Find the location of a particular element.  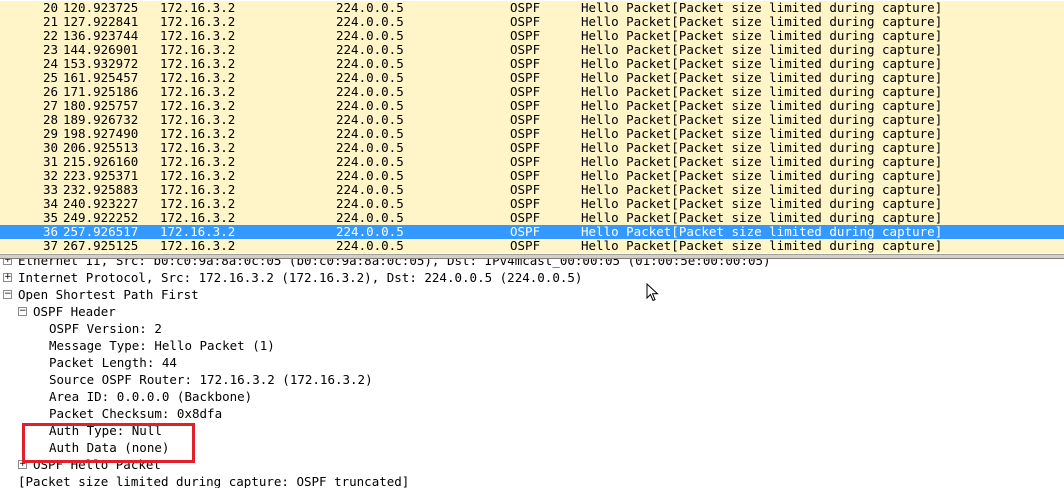

detail-tree-item: Message Type: Hello Packet (1) is located at coordinates (162, 345).